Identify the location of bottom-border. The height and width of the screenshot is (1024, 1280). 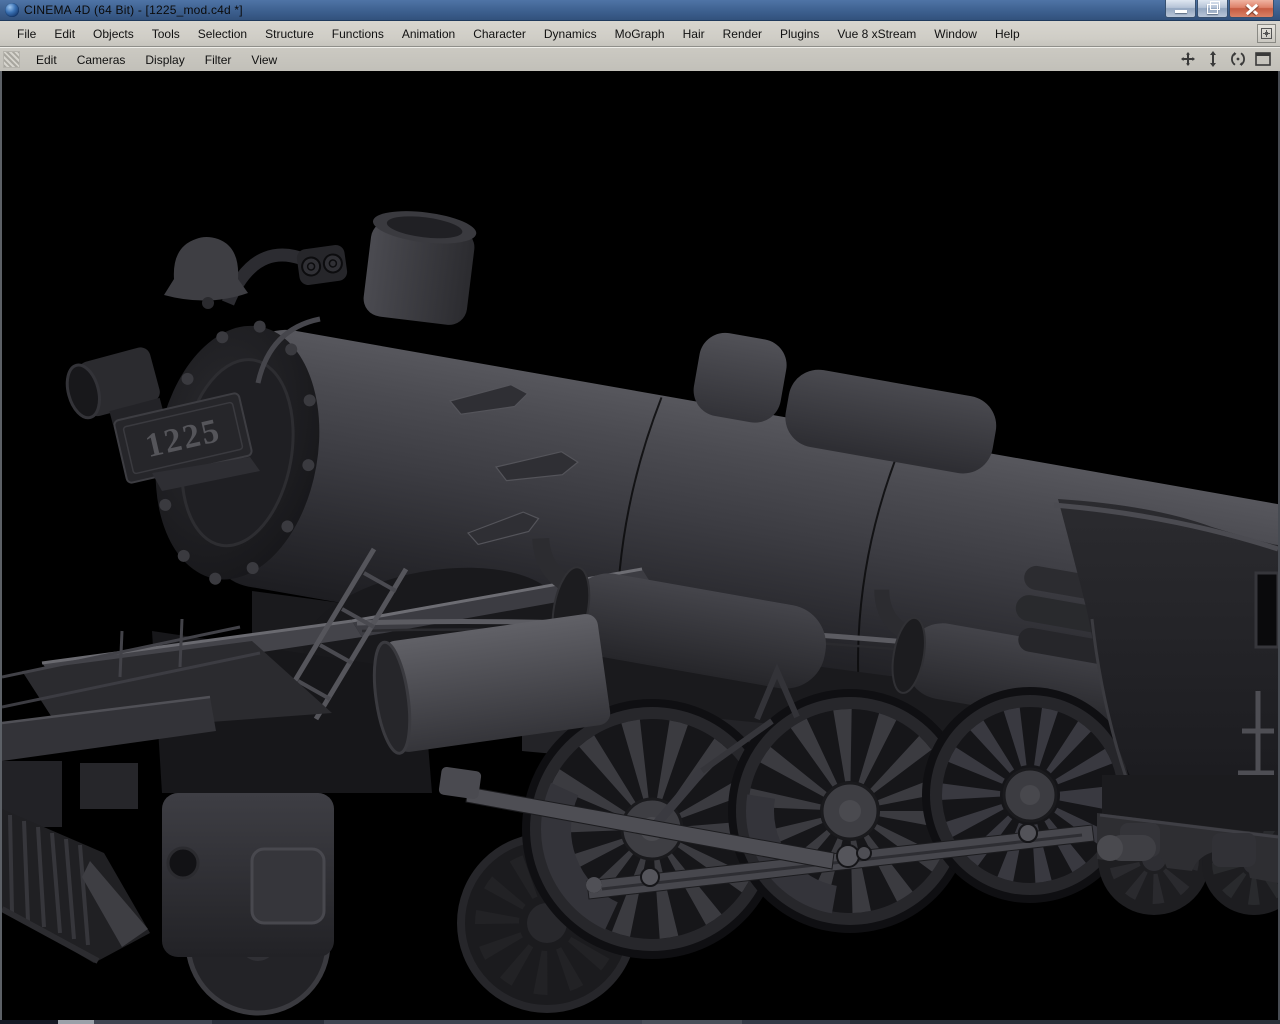
(640, 1022).